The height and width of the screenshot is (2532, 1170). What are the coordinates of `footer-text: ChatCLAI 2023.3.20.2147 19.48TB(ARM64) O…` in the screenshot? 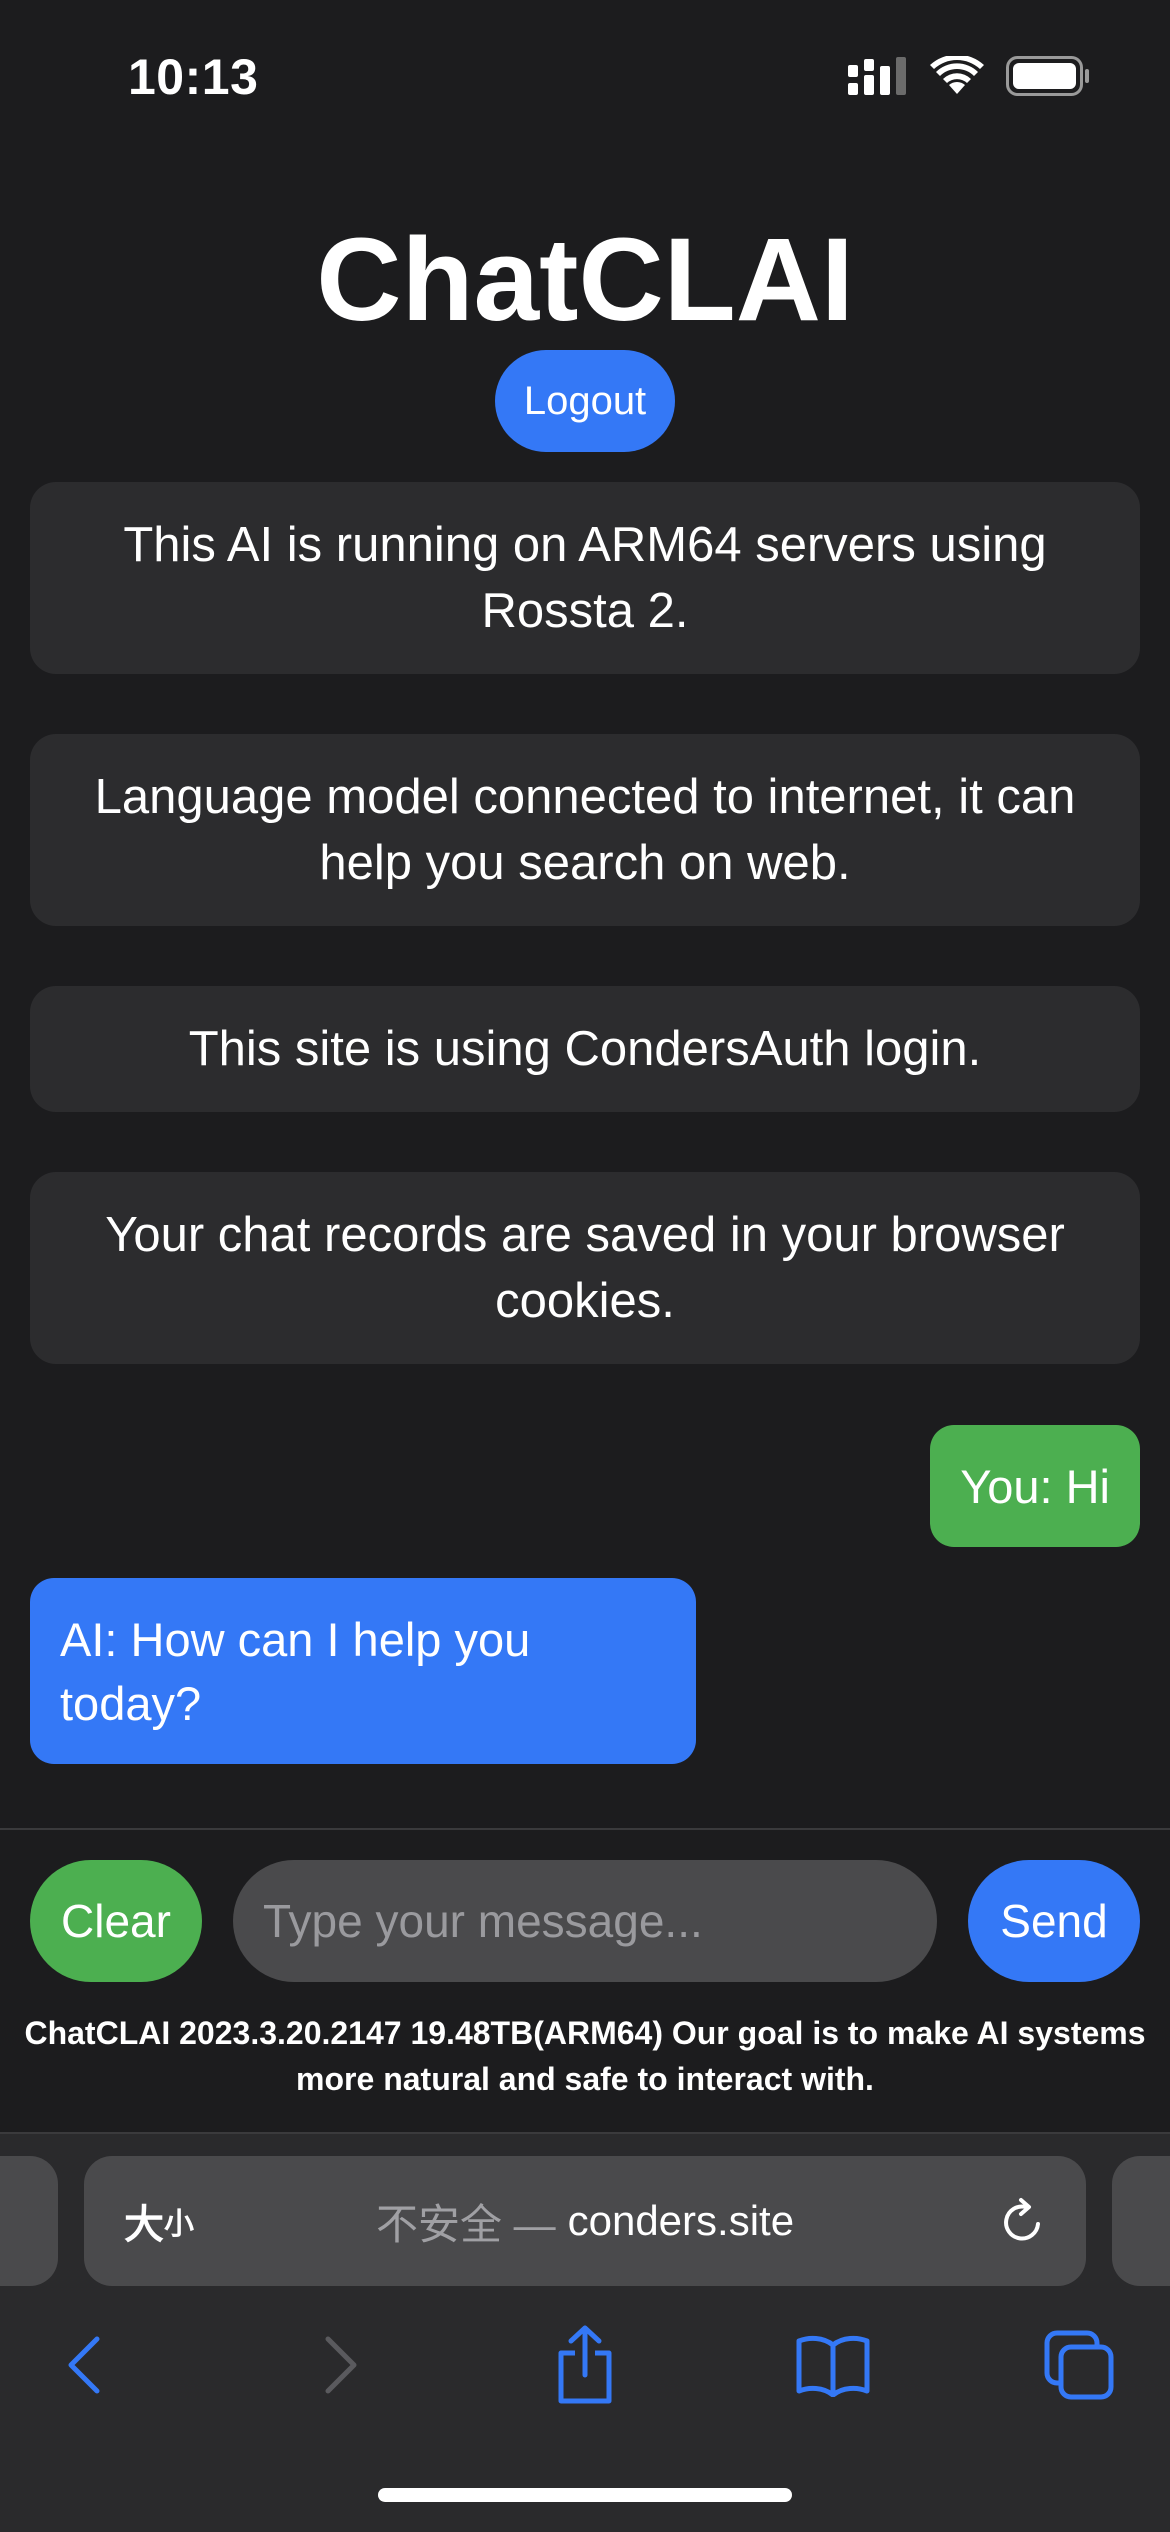 It's located at (585, 2056).